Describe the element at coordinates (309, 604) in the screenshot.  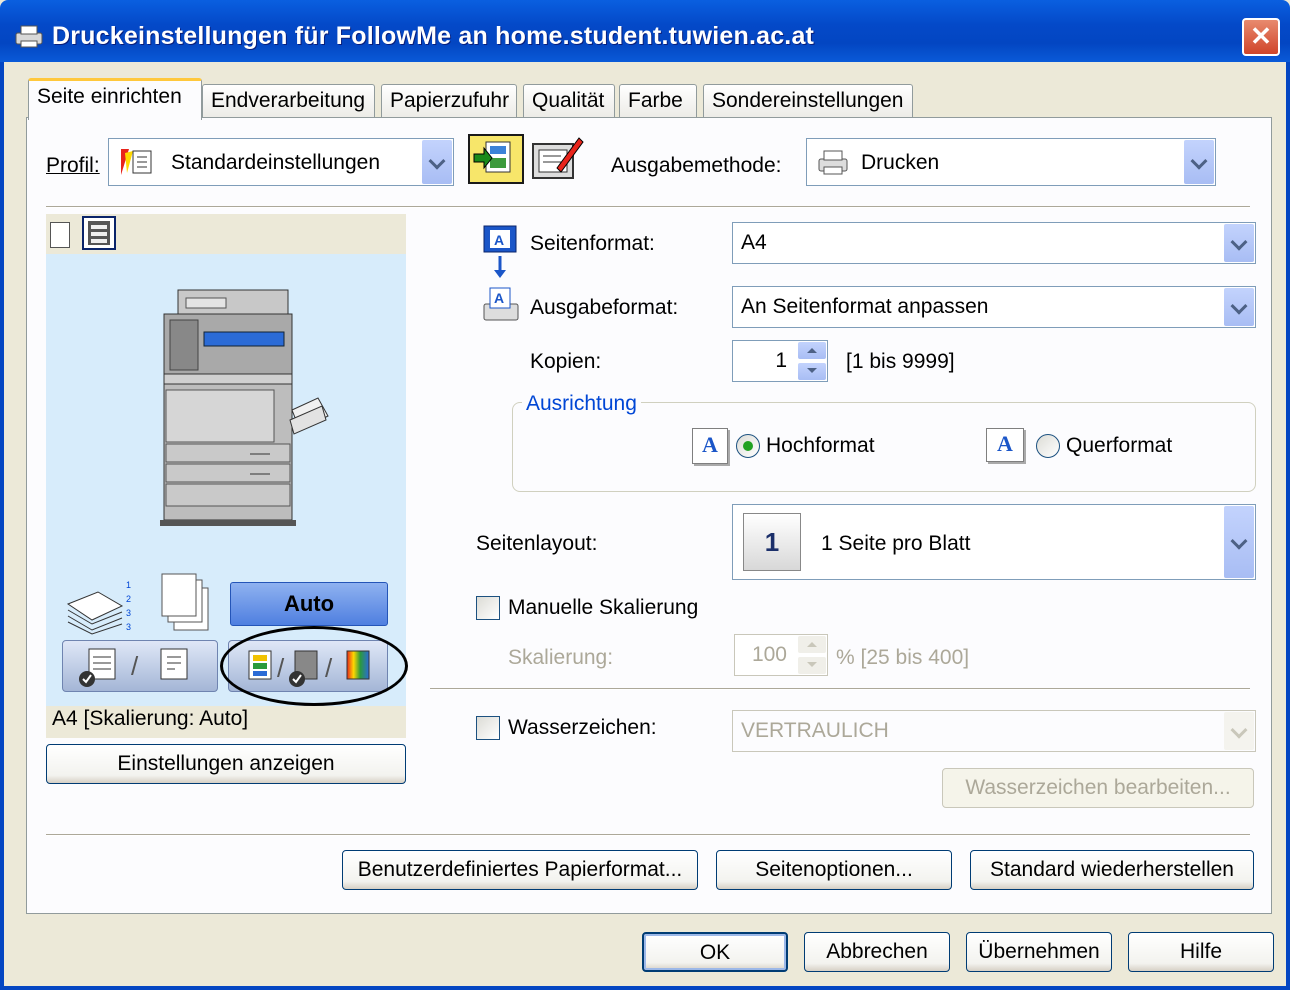
I see `auto-button: Auto` at that location.